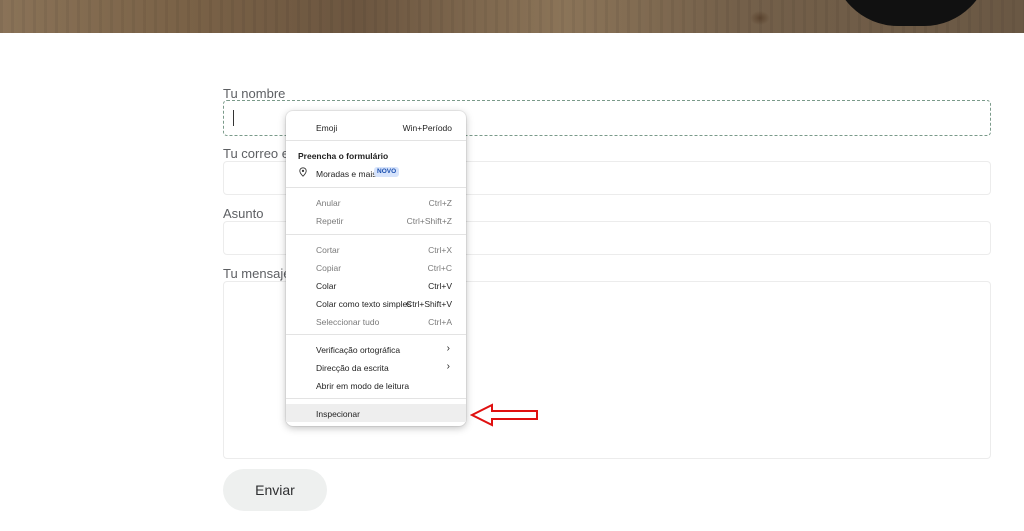 The height and width of the screenshot is (531, 1024). I want to click on menu-item-undo: Anular Ctrl+Z, so click(376, 202).